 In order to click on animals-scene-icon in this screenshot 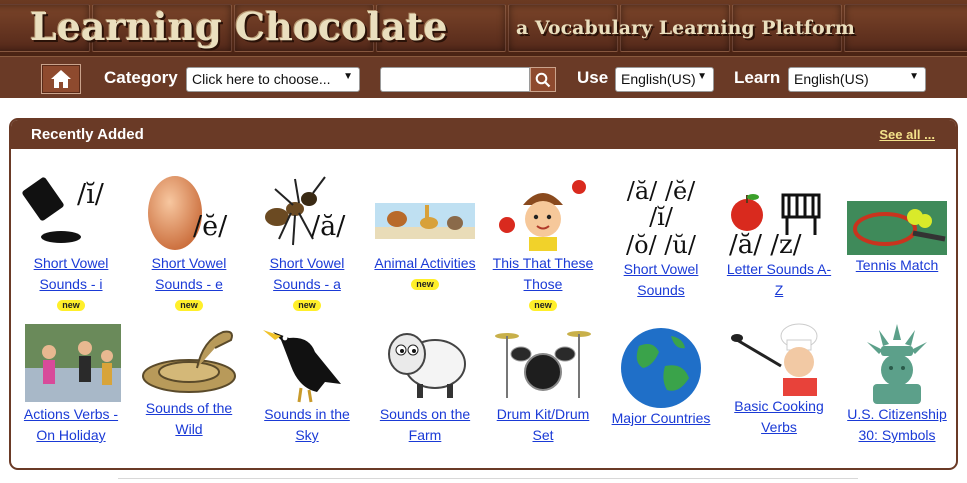, I will do `click(425, 221)`.